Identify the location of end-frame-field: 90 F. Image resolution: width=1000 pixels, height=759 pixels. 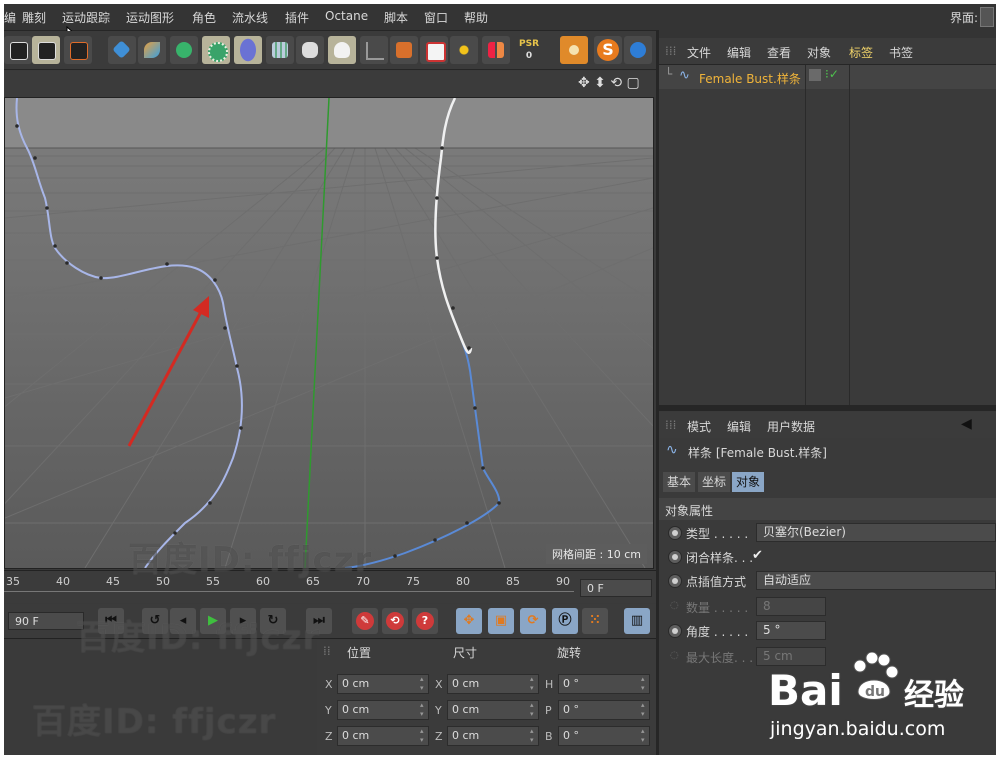
(46, 621).